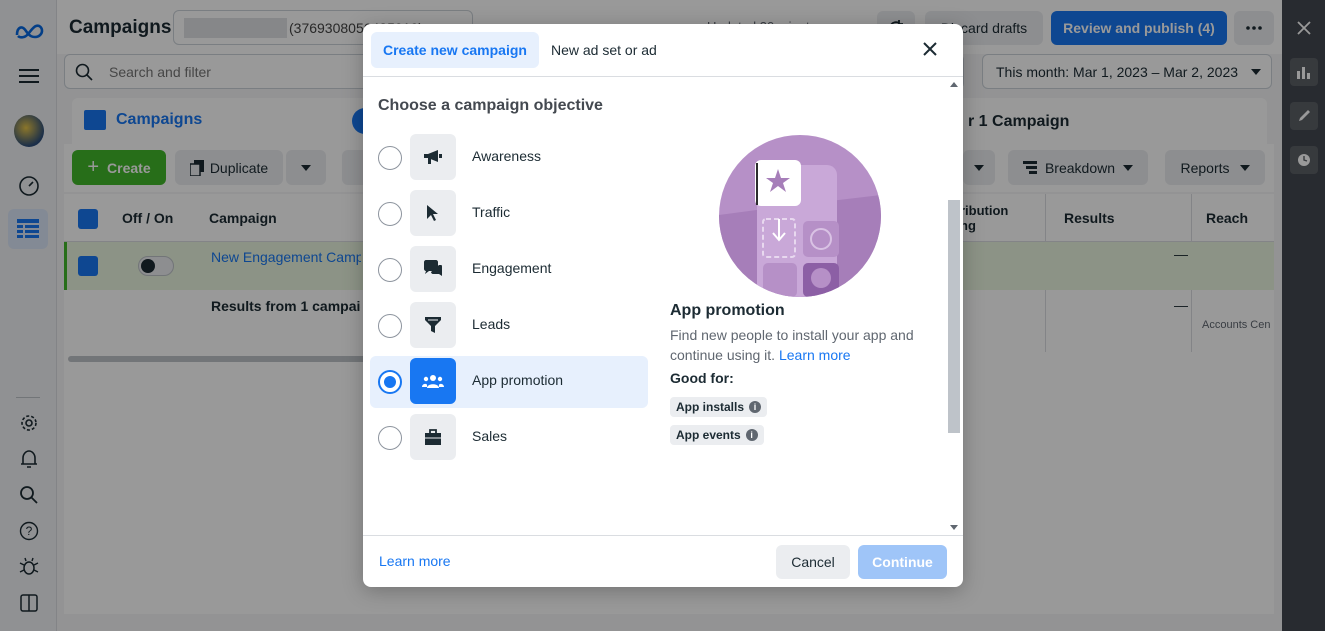 This screenshot has width=1325, height=631. I want to click on objective-label: Leads, so click(491, 324).